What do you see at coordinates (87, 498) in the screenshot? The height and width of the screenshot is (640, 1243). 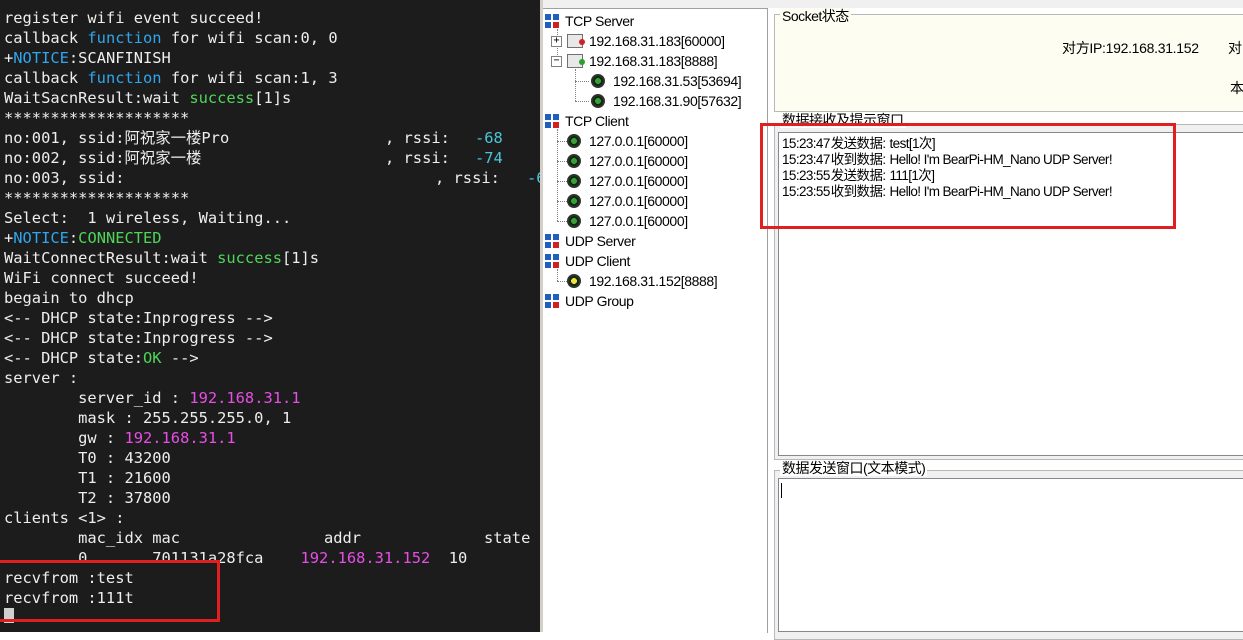 I see `terminal-line: T2 : 37800` at bounding box center [87, 498].